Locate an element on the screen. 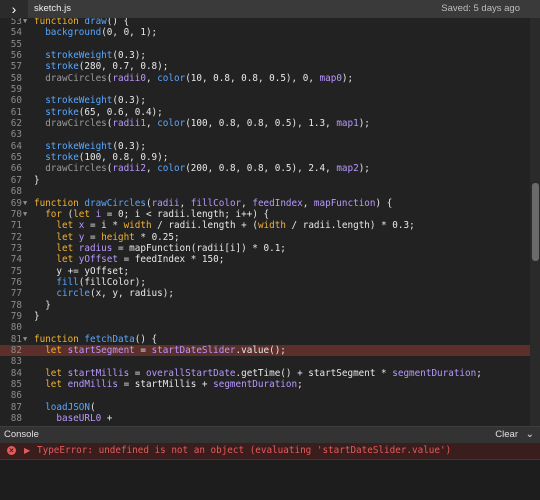  code-line: 55 is located at coordinates (265, 44).